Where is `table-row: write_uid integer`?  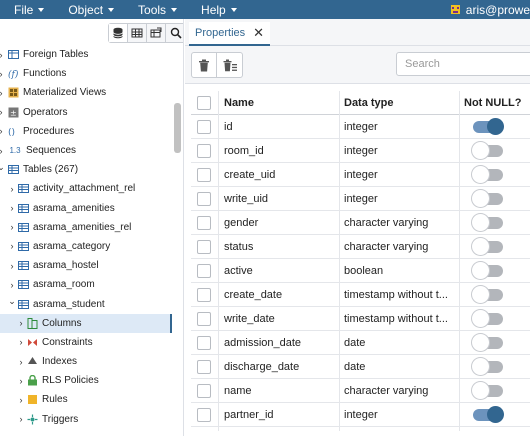 table-row: write_uid integer is located at coordinates (360, 199).